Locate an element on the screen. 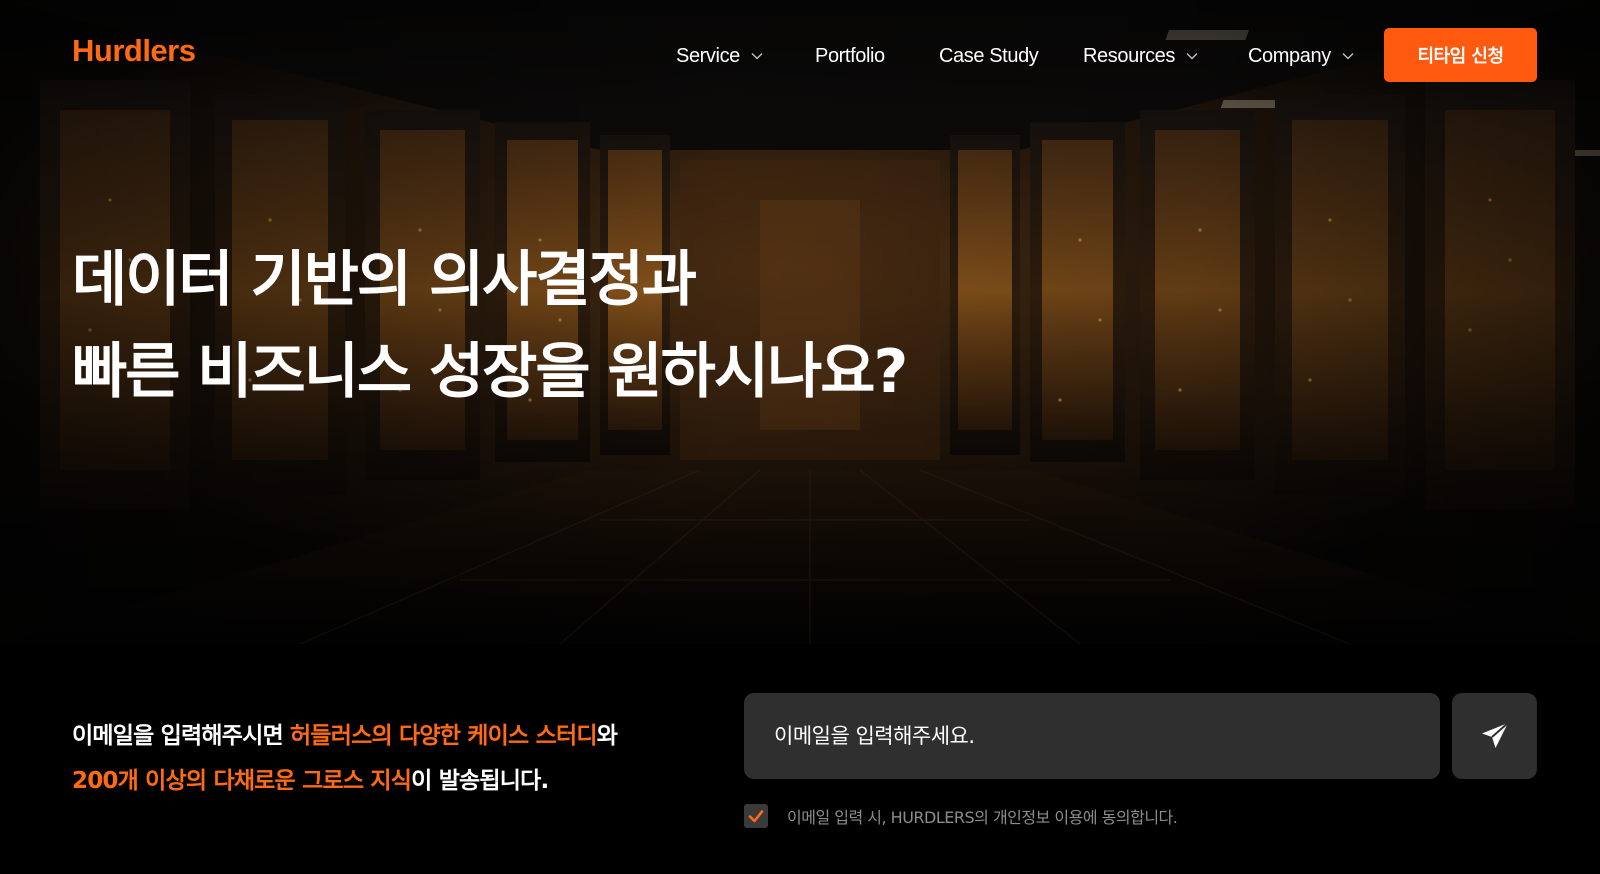 The width and height of the screenshot is (1600, 874). hero-headline-line-1: 데이터 기반의 의사결정과 is located at coordinates (384, 280).